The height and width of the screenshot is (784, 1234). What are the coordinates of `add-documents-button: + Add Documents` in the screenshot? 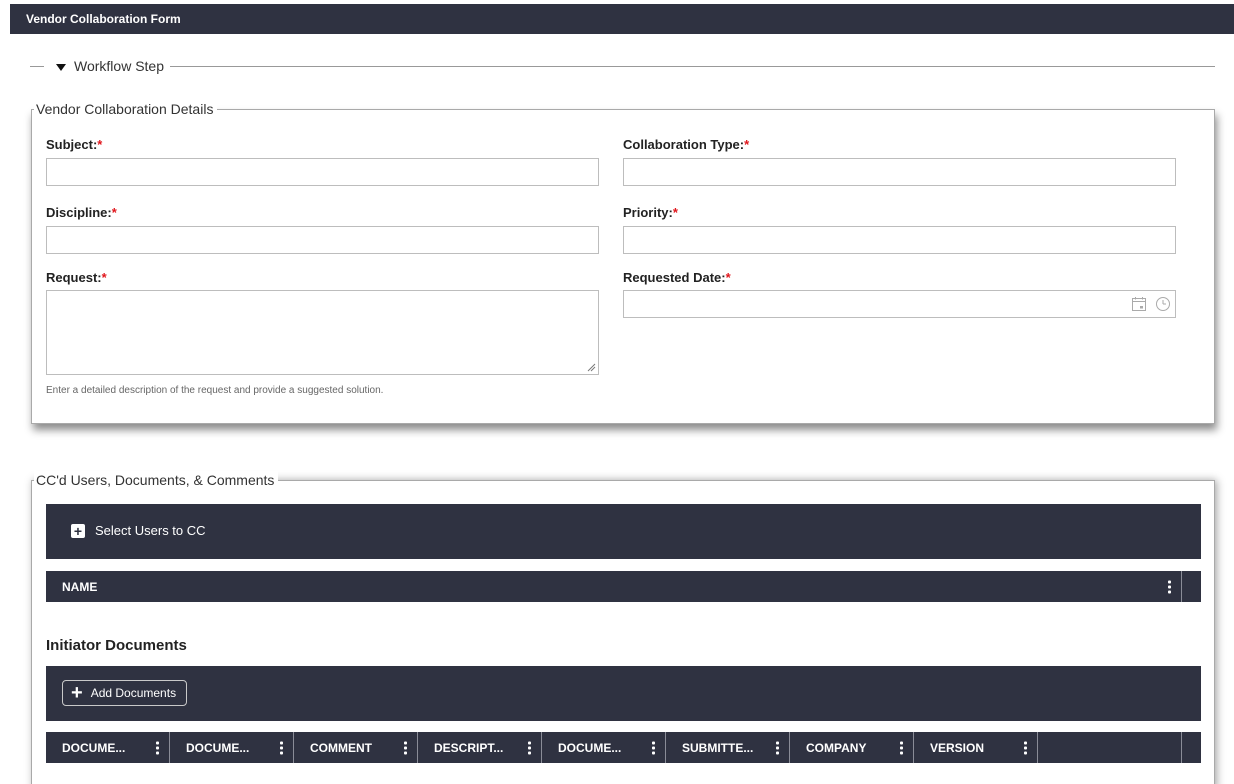 It's located at (125, 693).